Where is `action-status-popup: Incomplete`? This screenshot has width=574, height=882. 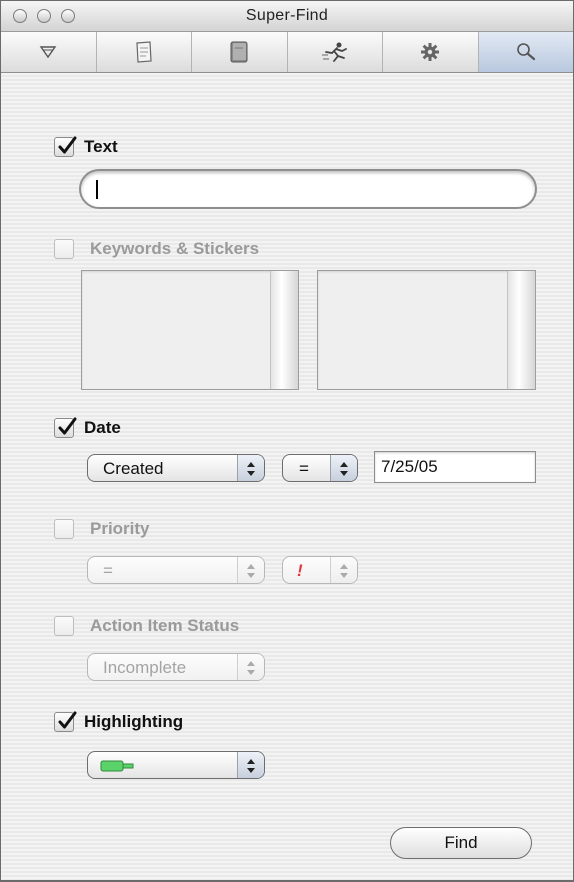
action-status-popup: Incomplete is located at coordinates (176, 667).